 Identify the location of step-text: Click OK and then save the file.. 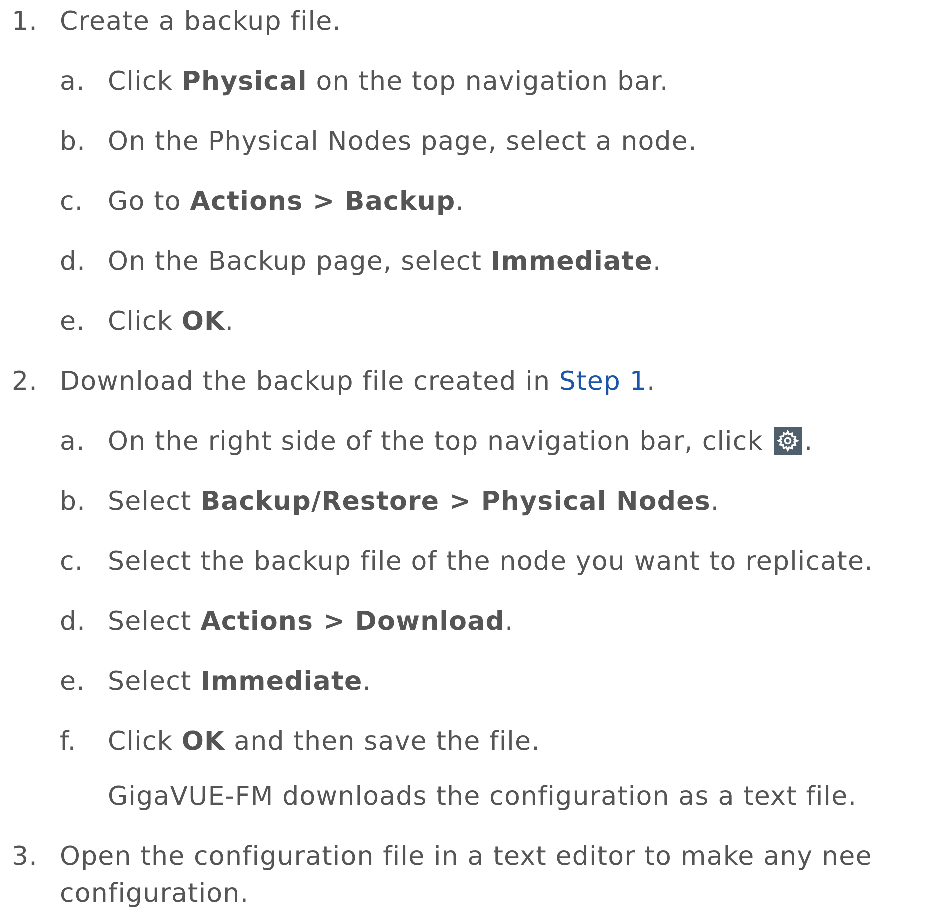
(324, 742).